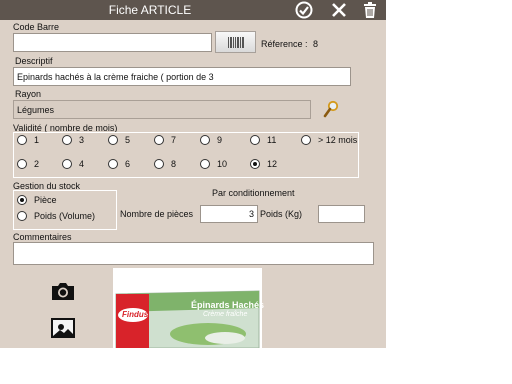  I want to click on validite-option-label: 9, so click(220, 140).